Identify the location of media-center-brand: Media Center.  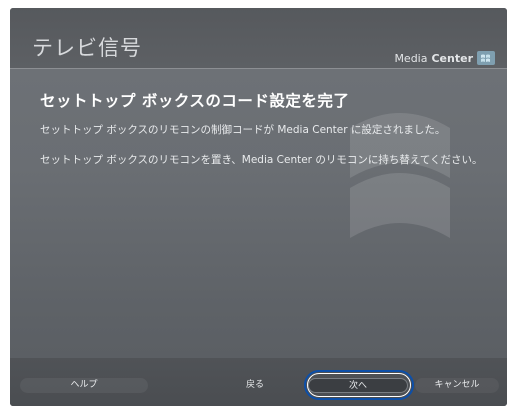
(444, 58).